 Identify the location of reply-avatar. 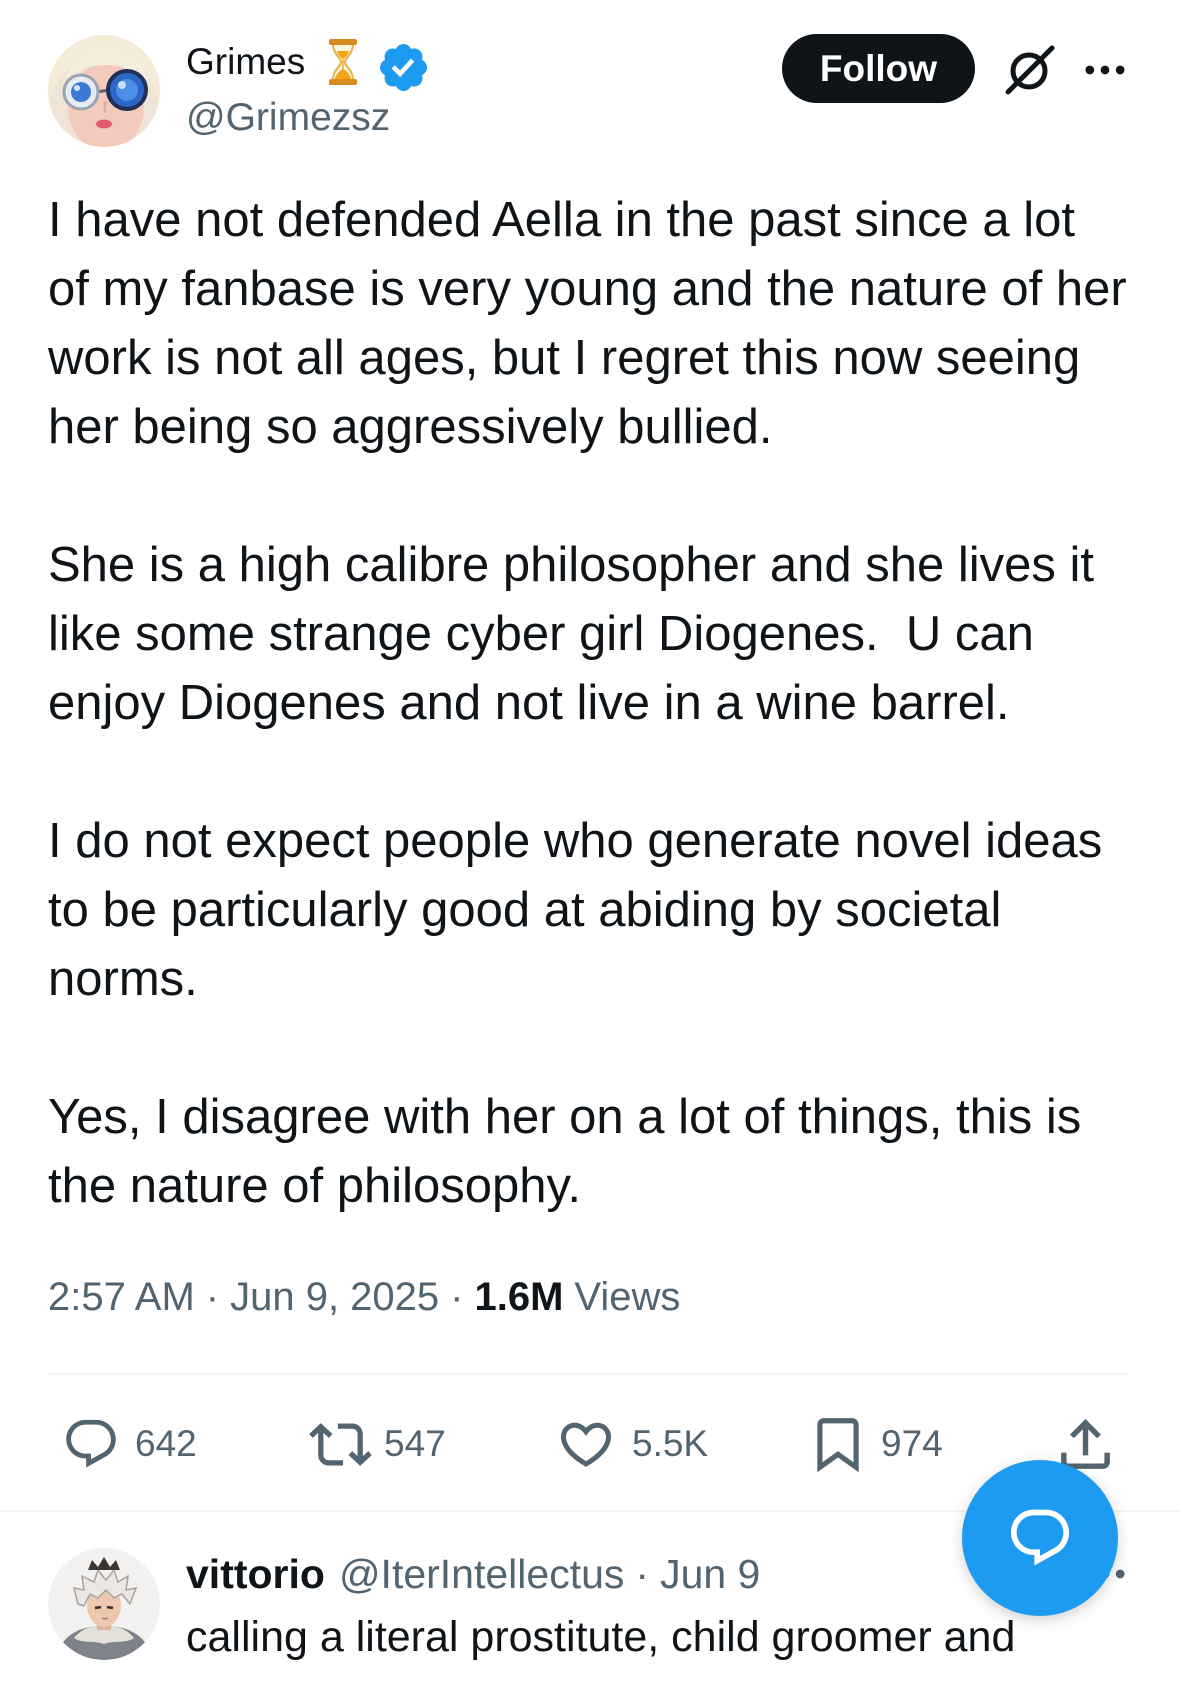
(104, 1604).